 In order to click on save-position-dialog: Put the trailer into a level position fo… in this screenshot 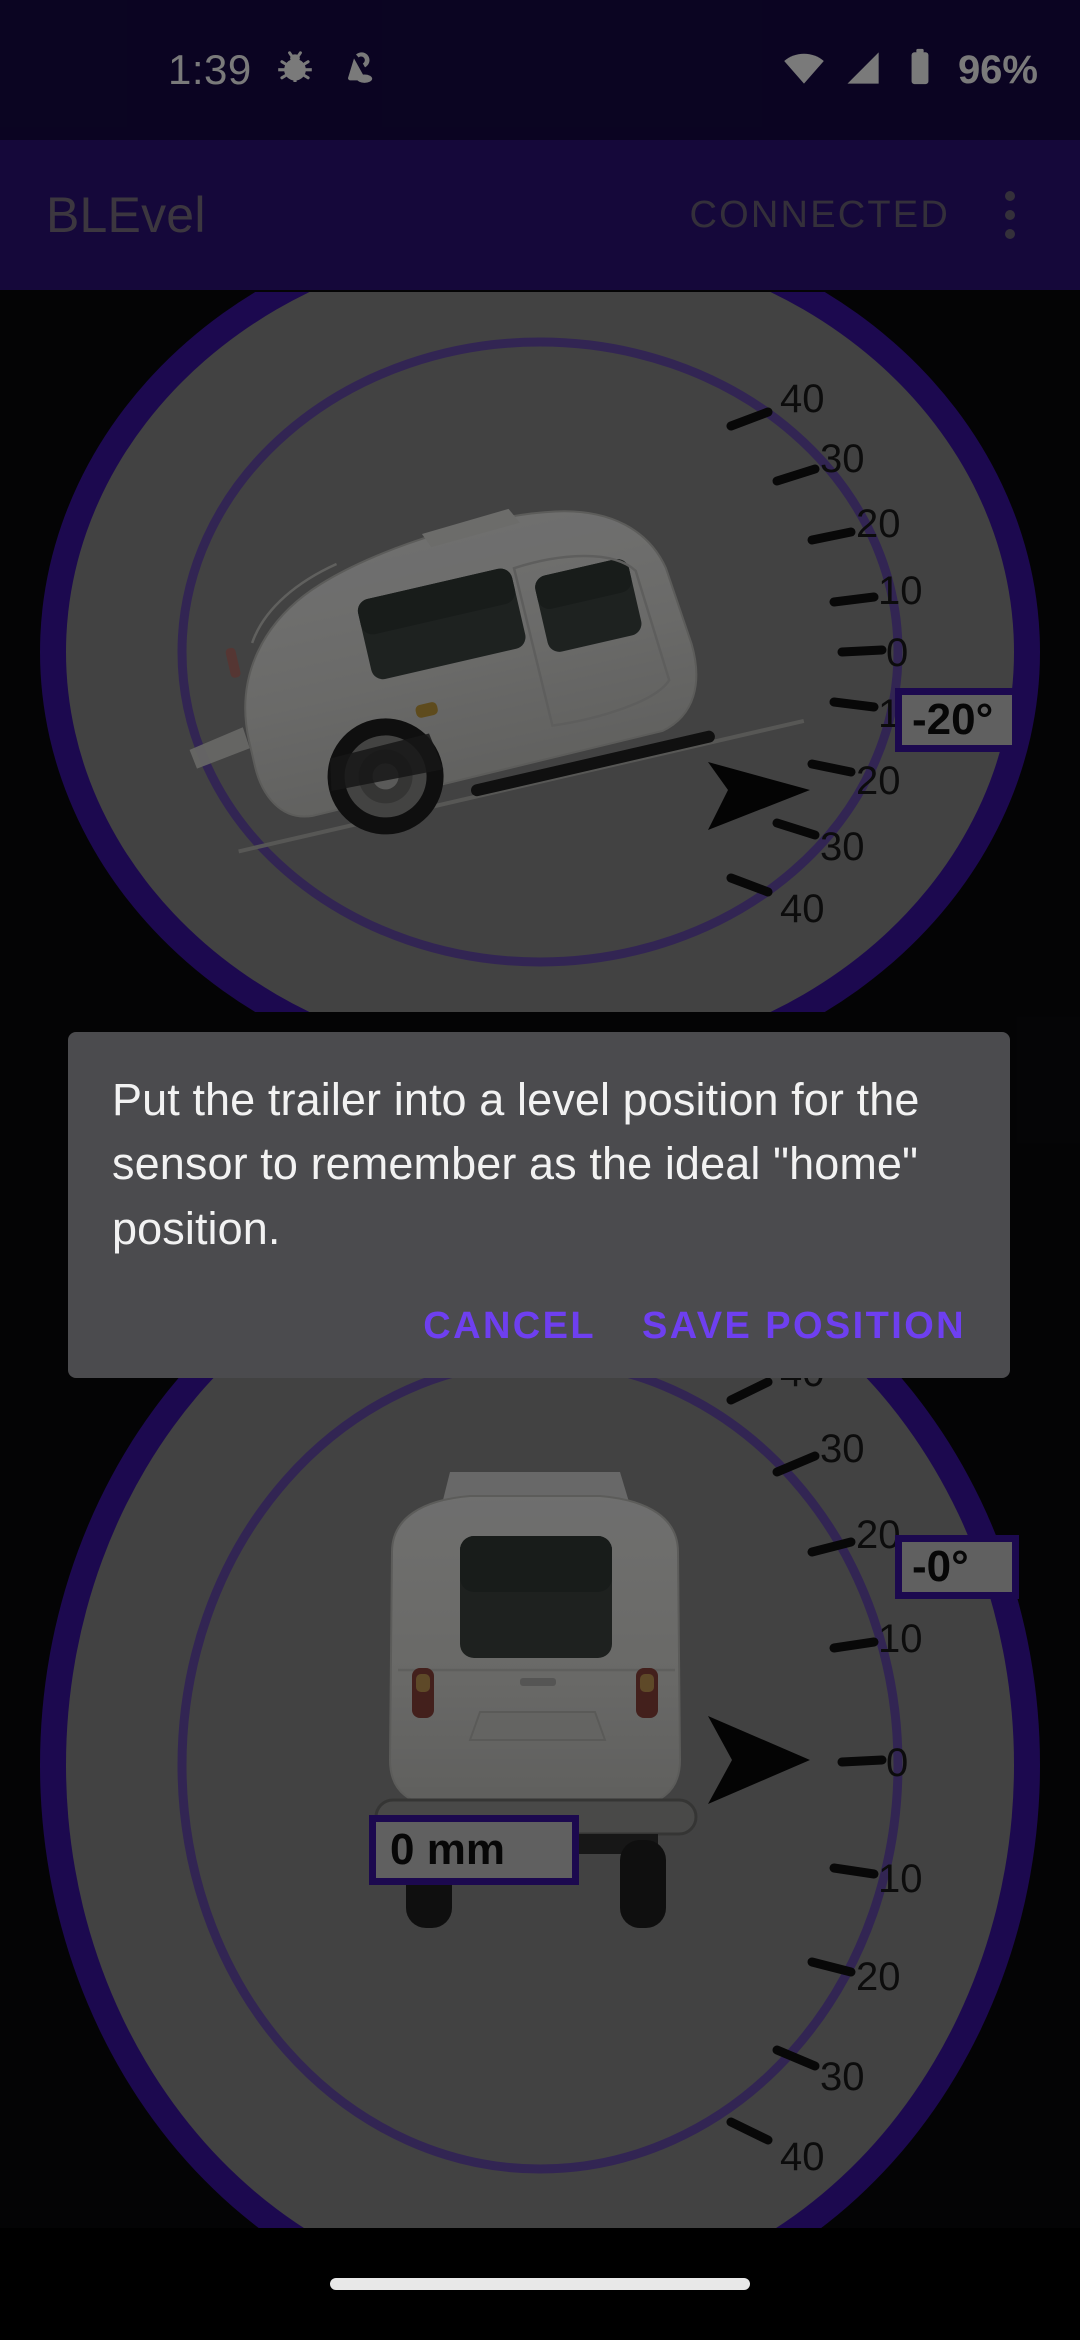, I will do `click(539, 1205)`.